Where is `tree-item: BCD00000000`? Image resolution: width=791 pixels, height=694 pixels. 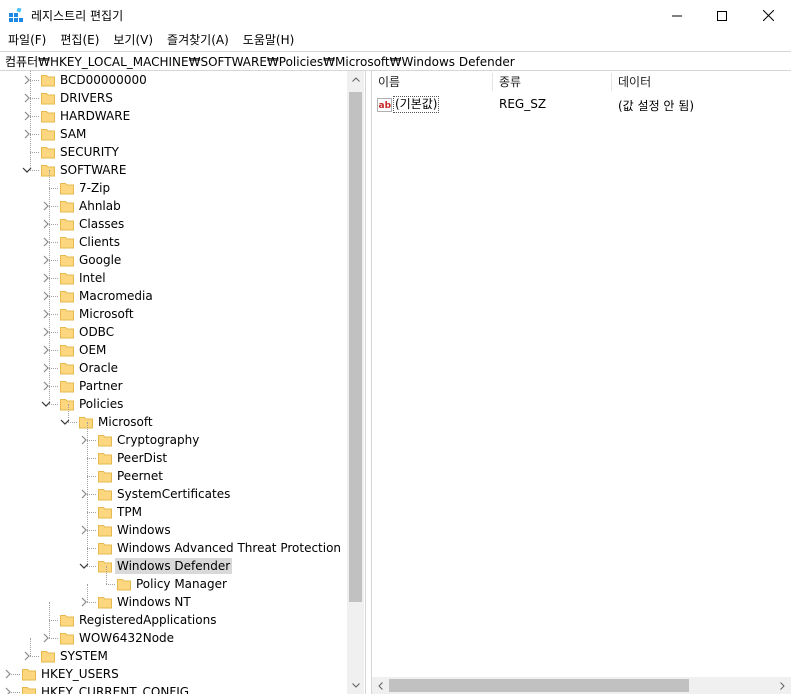
tree-item: BCD00000000 is located at coordinates (173, 80).